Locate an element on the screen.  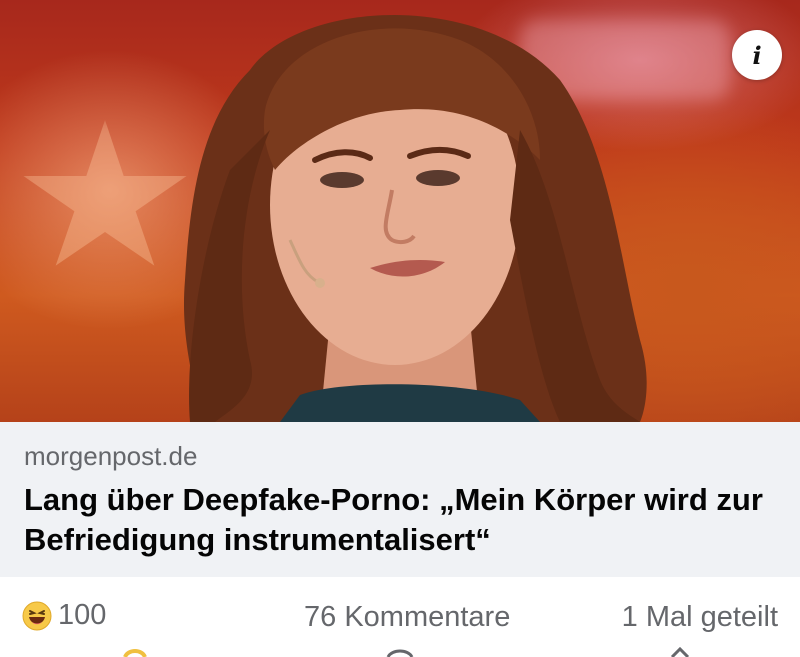
info-icon: i is located at coordinates (757, 55).